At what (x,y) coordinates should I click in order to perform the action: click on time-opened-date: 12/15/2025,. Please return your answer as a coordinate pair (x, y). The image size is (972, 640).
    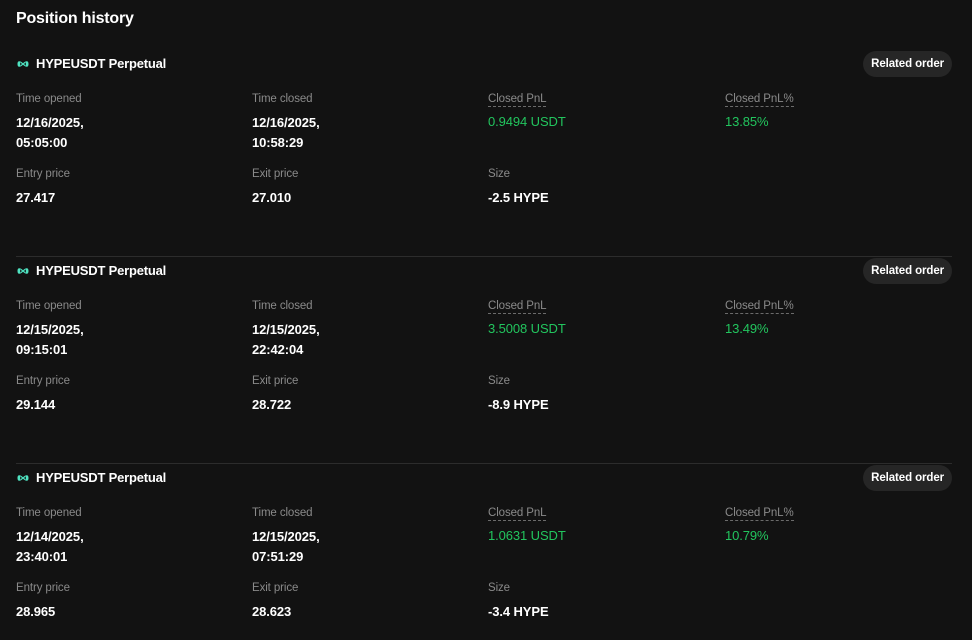
    Looking at the image, I should click on (50, 329).